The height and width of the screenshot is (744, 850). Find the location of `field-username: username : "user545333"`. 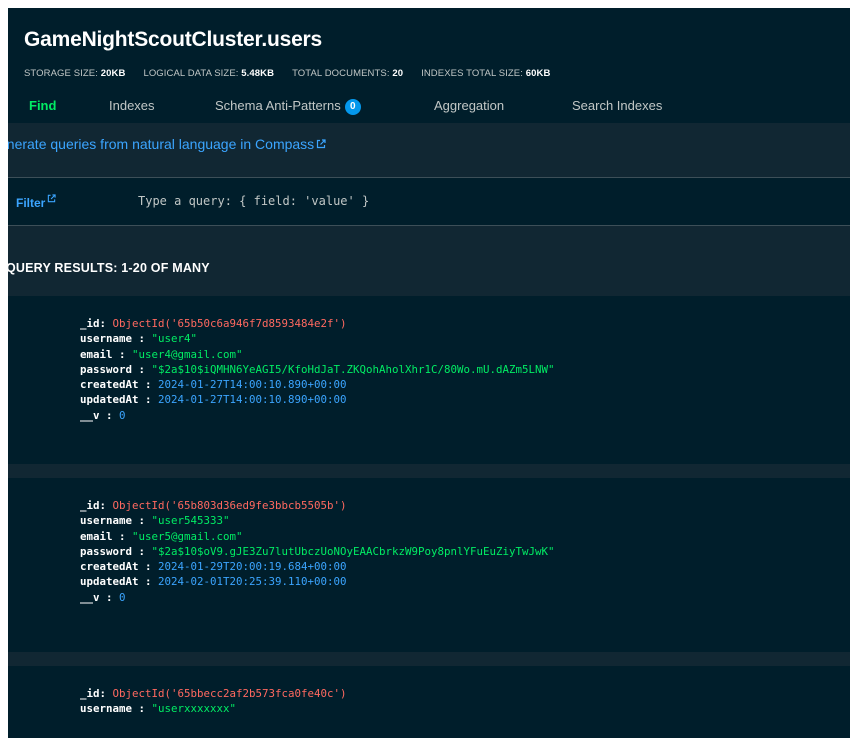

field-username: username : "user545333" is located at coordinates (155, 521).